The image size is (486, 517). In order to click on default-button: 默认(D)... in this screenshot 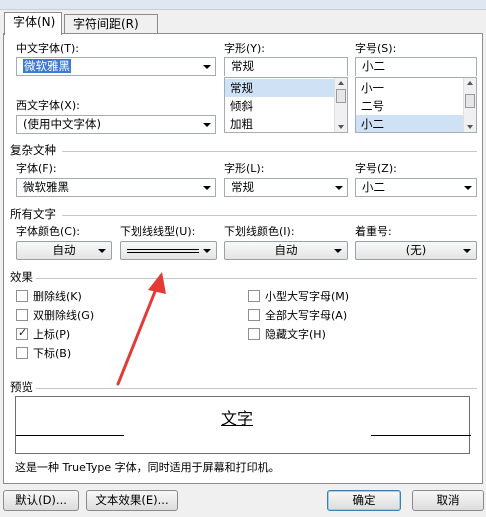, I will do `click(41, 500)`.